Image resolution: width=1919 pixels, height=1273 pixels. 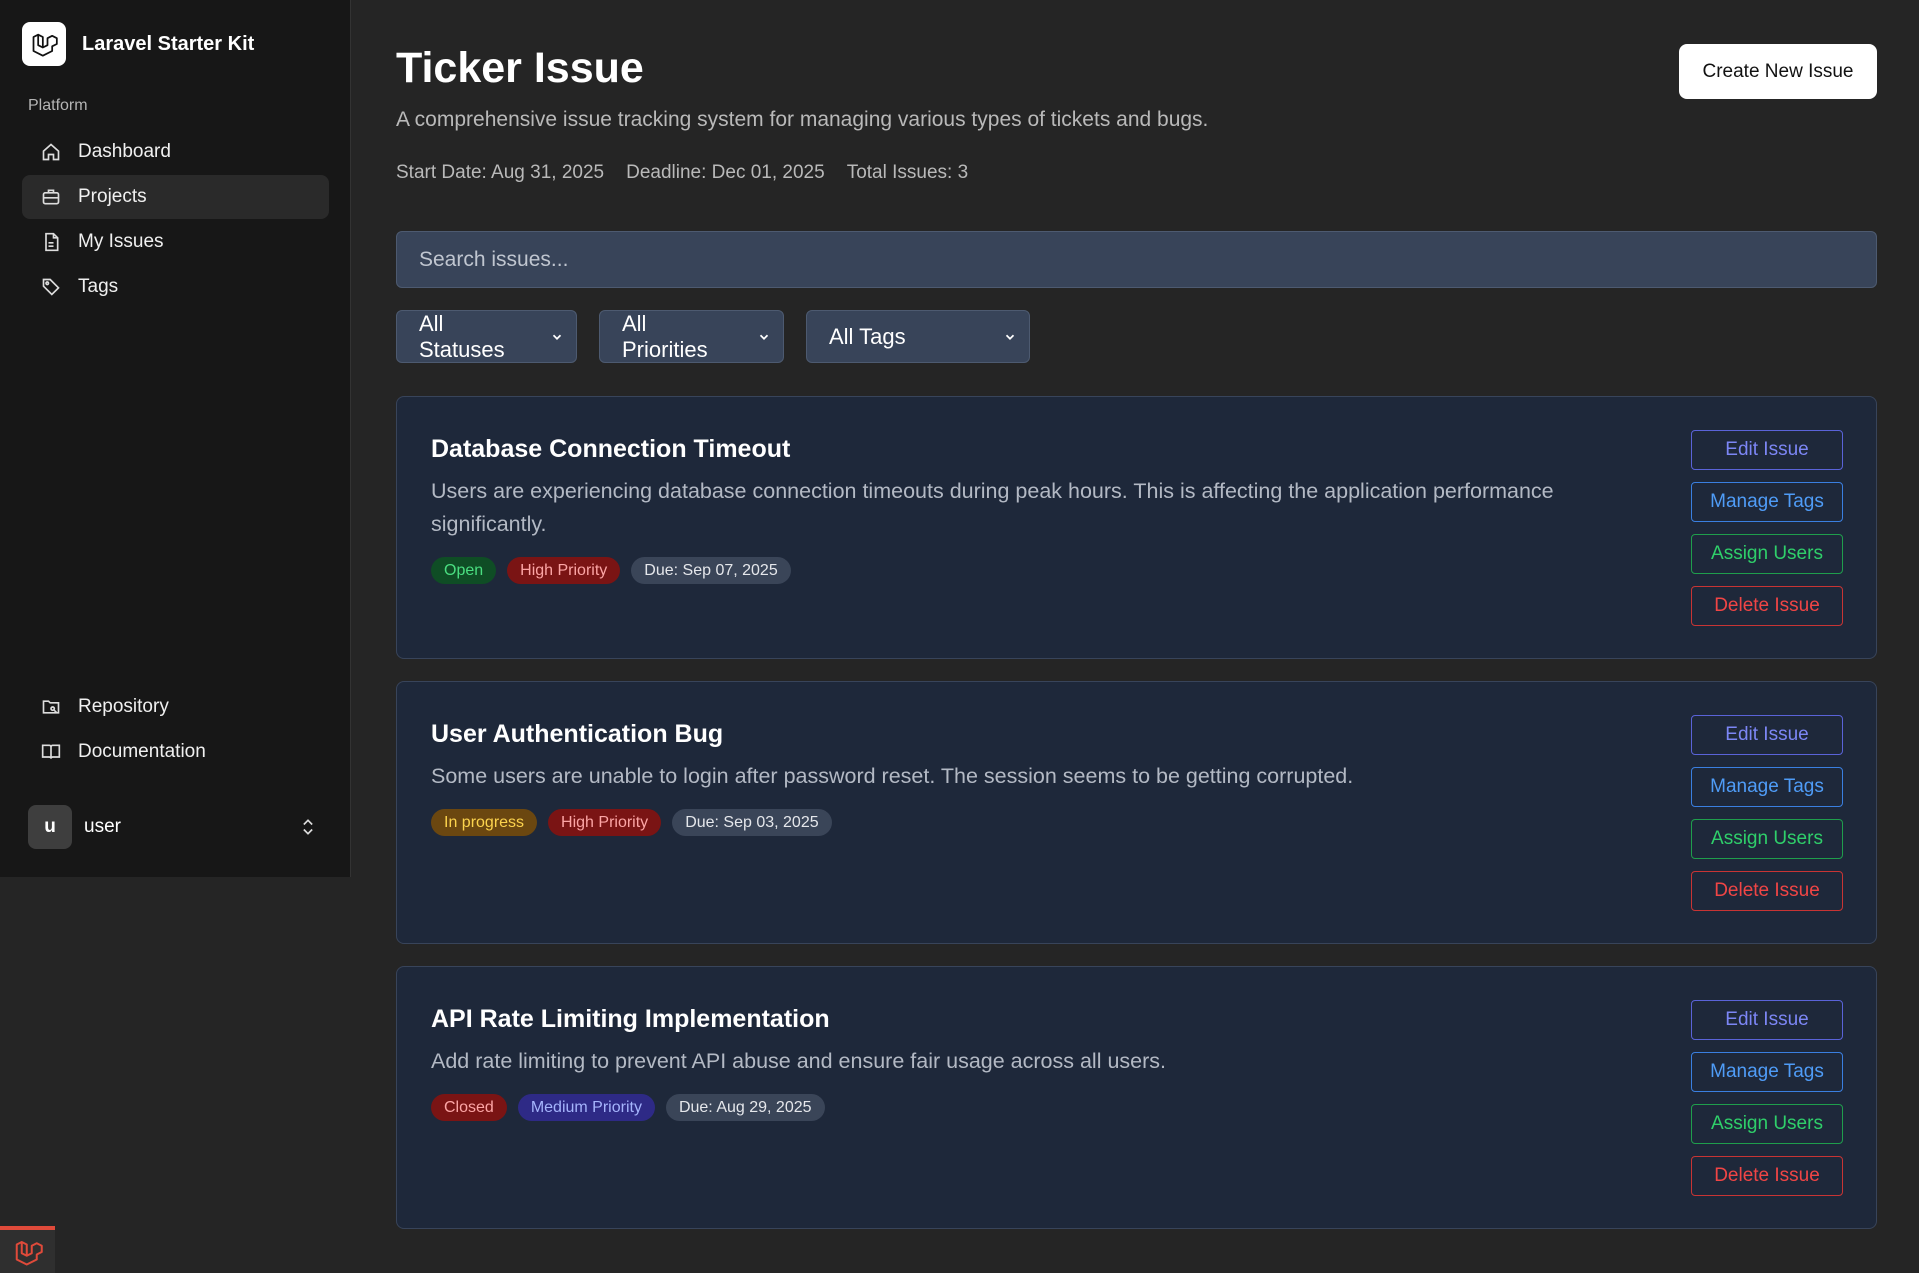 I want to click on footer-nav: Repository Documentation, so click(x=175, y=730).